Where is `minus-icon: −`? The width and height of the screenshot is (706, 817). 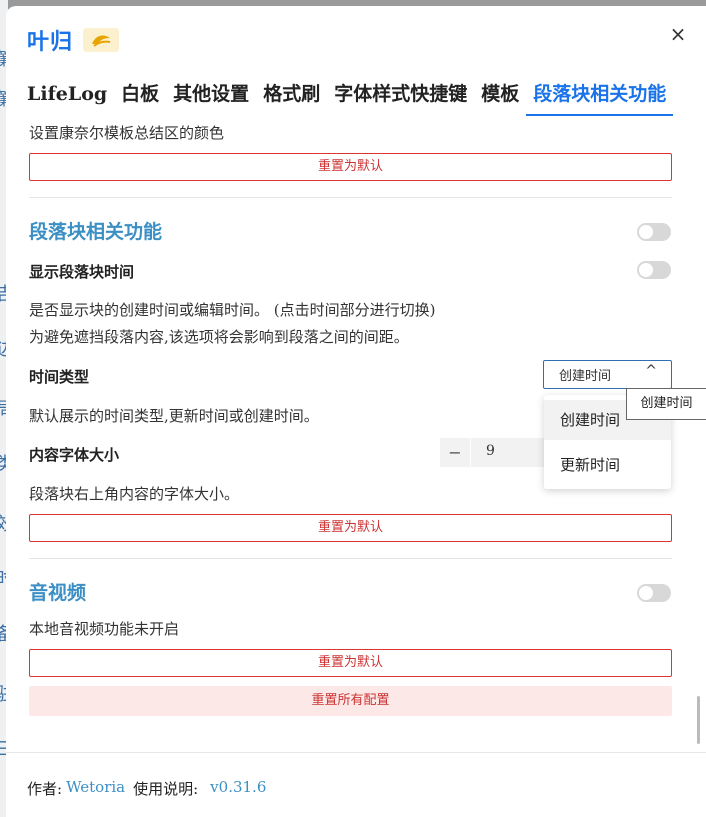
minus-icon: − is located at coordinates (455, 452).